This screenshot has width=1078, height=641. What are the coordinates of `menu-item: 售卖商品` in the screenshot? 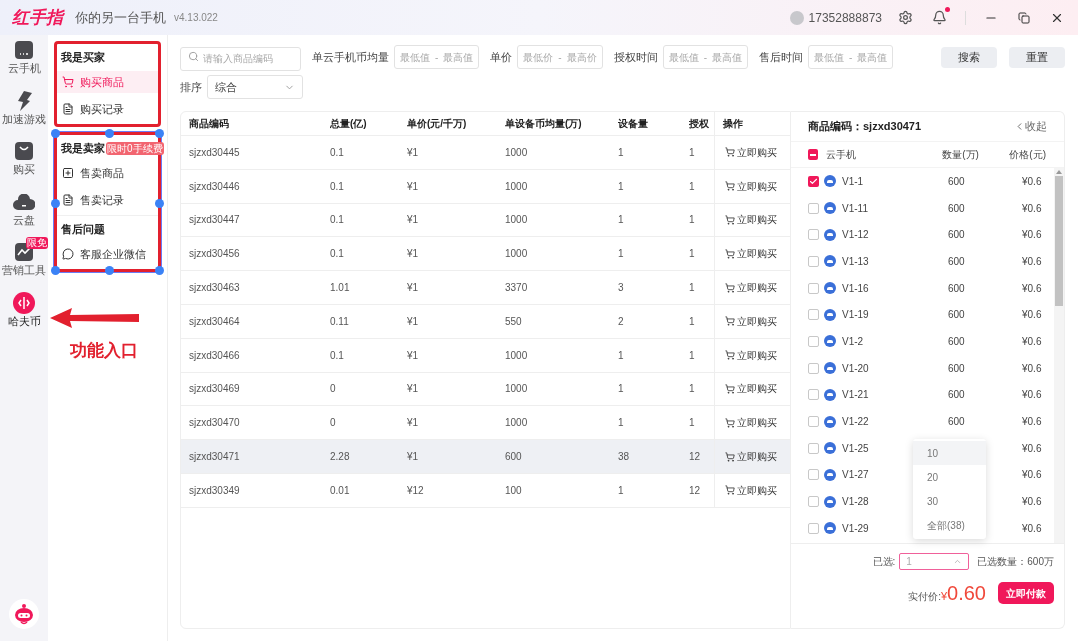 It's located at (107, 173).